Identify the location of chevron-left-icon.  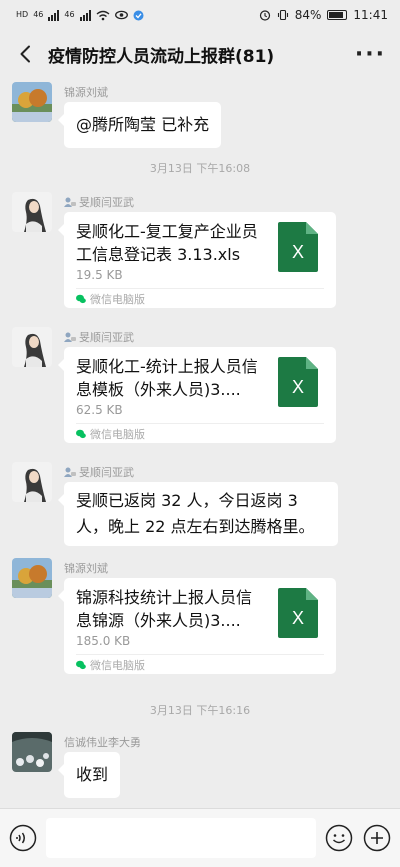
(25, 54).